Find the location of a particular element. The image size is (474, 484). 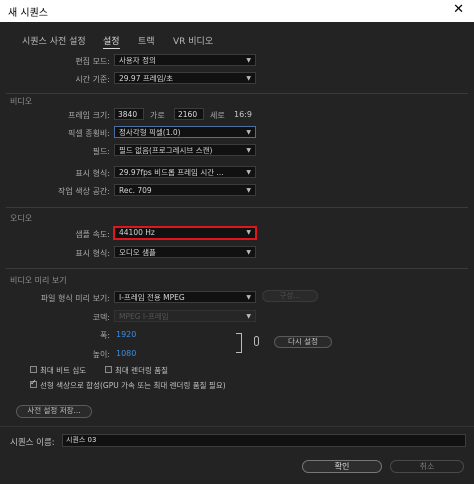

sequence-name-label: 시퀀스 이름: is located at coordinates (32, 443).